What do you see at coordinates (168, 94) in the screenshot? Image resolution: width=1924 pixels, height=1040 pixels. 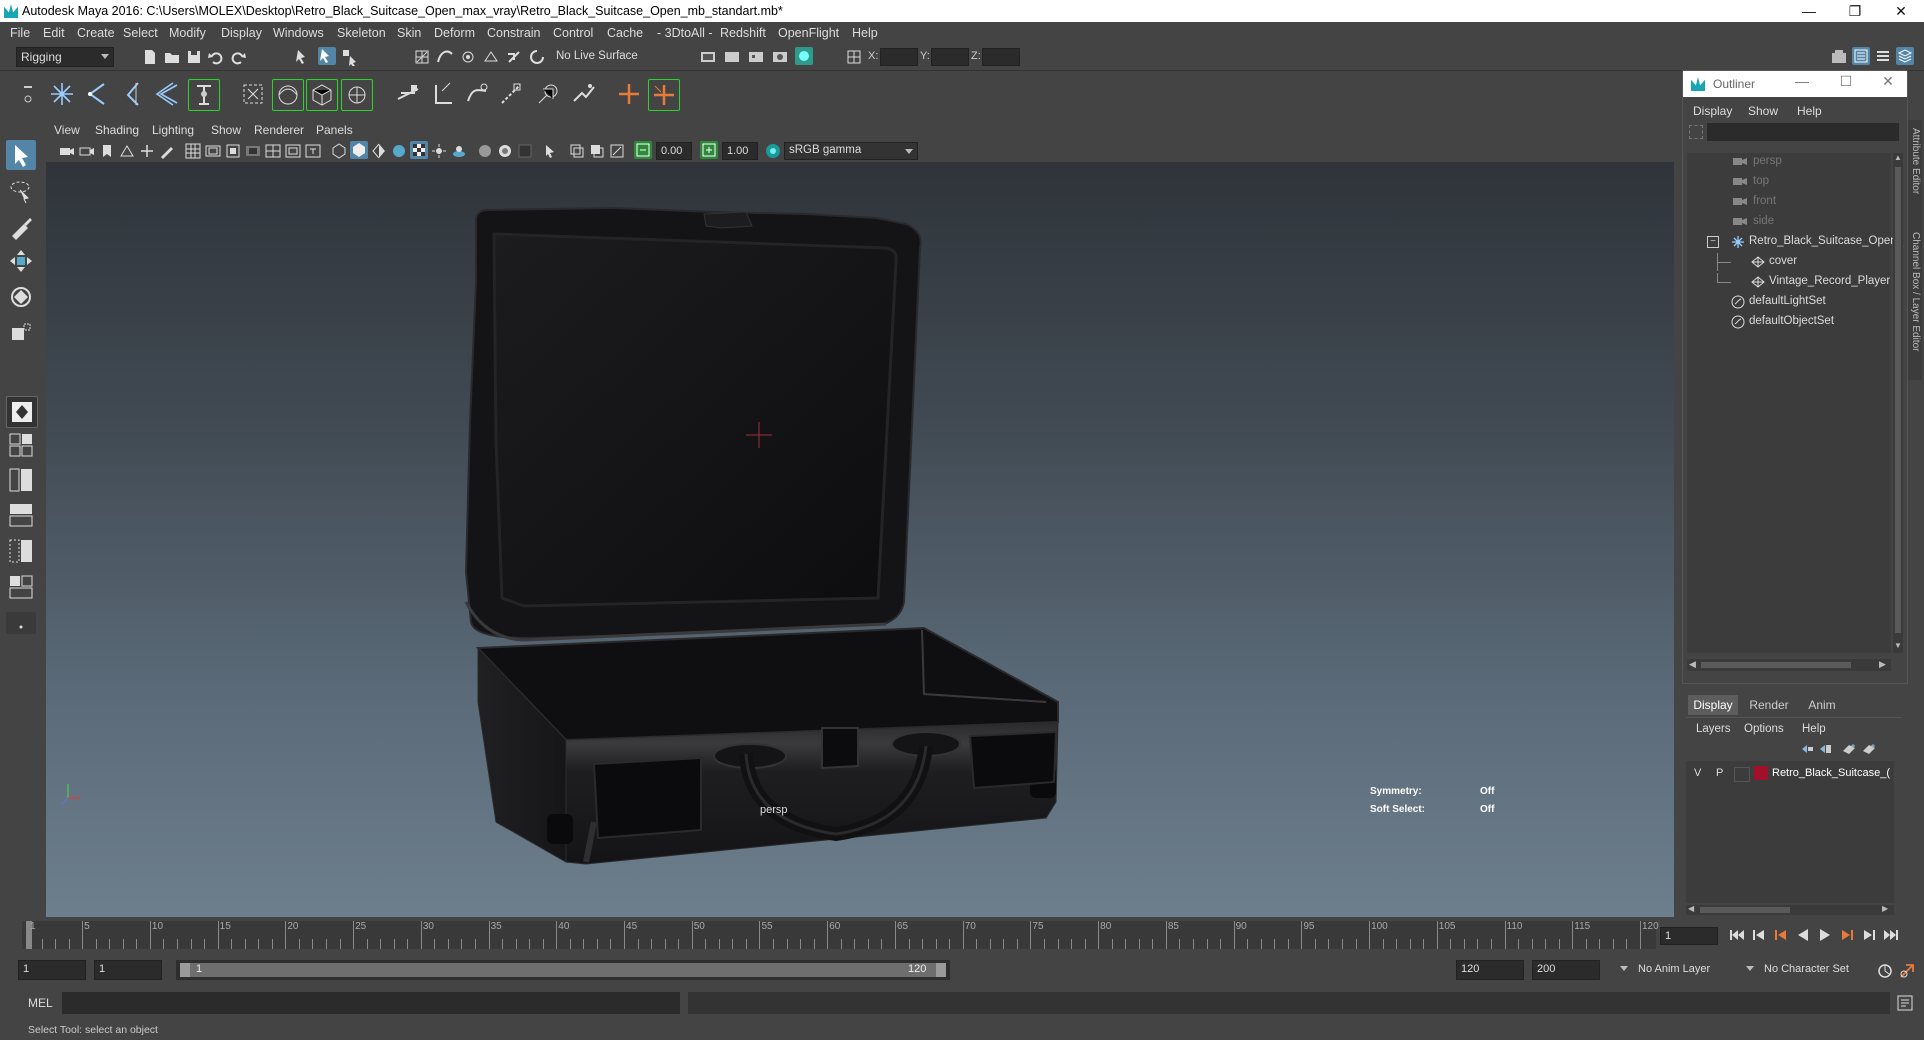 I see `insert-joint-icon` at bounding box center [168, 94].